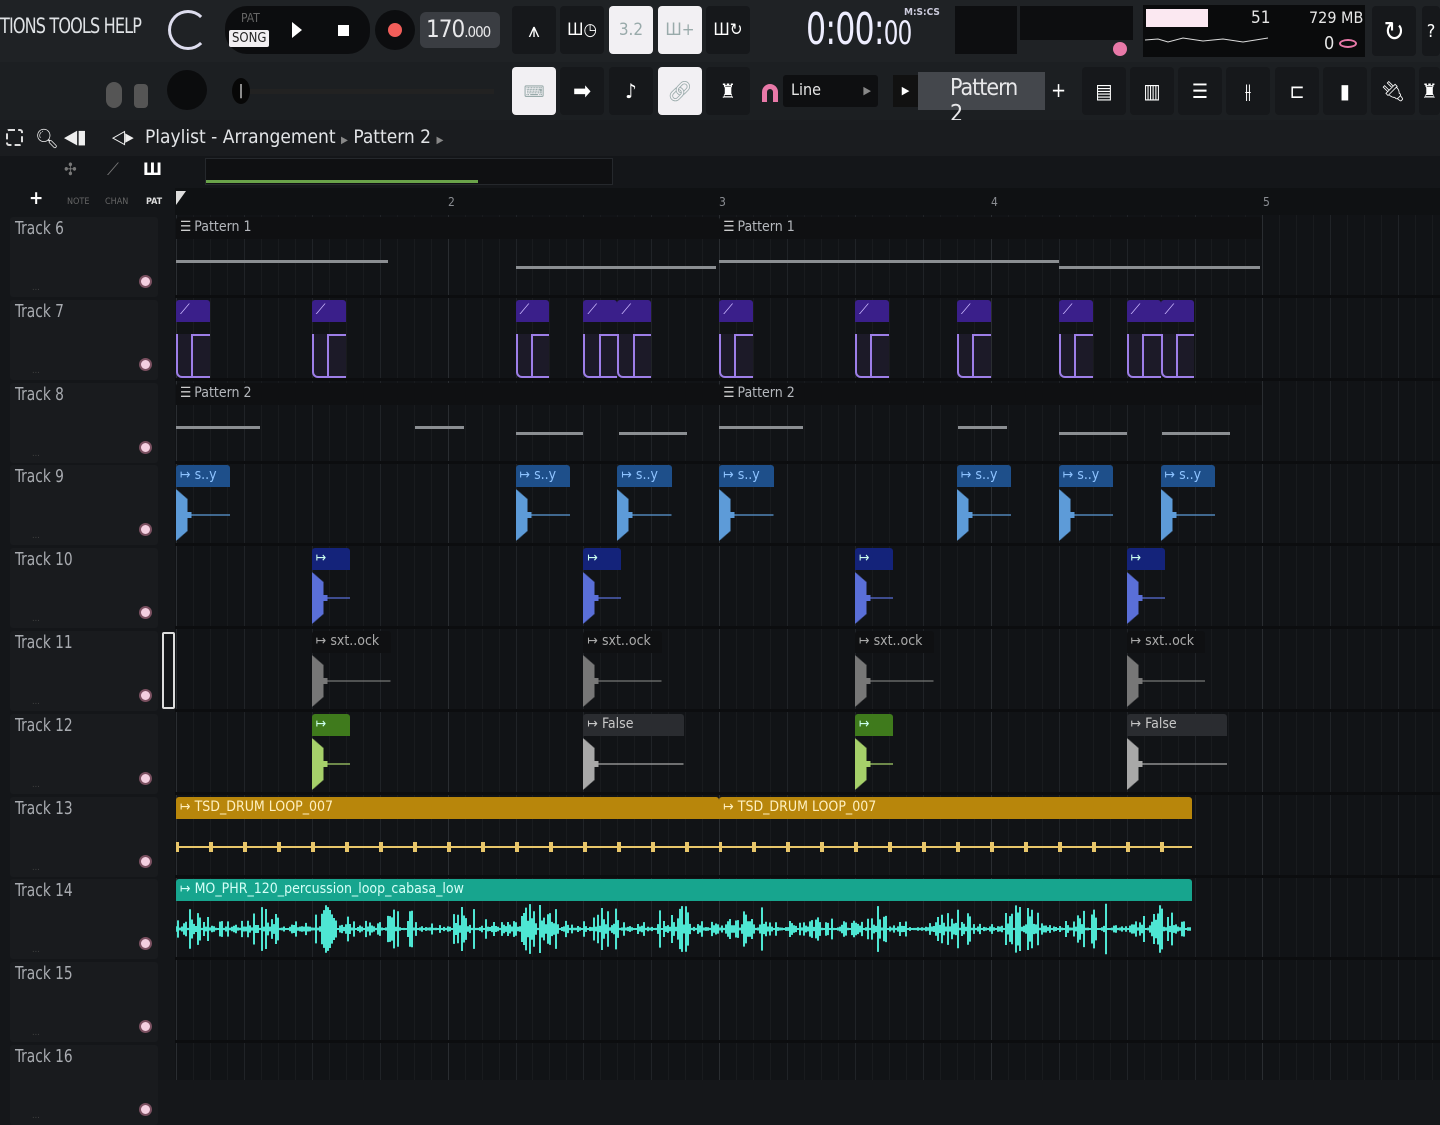  I want to click on record-button, so click(395, 30).